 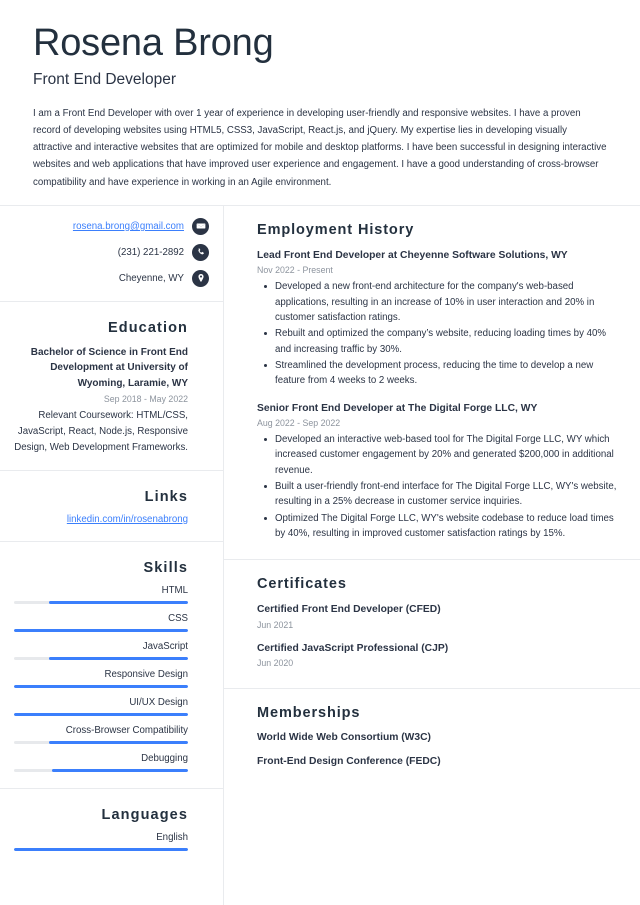 I want to click on employment-entry-date: Aug 2022 - Sep 2022, so click(x=299, y=422).